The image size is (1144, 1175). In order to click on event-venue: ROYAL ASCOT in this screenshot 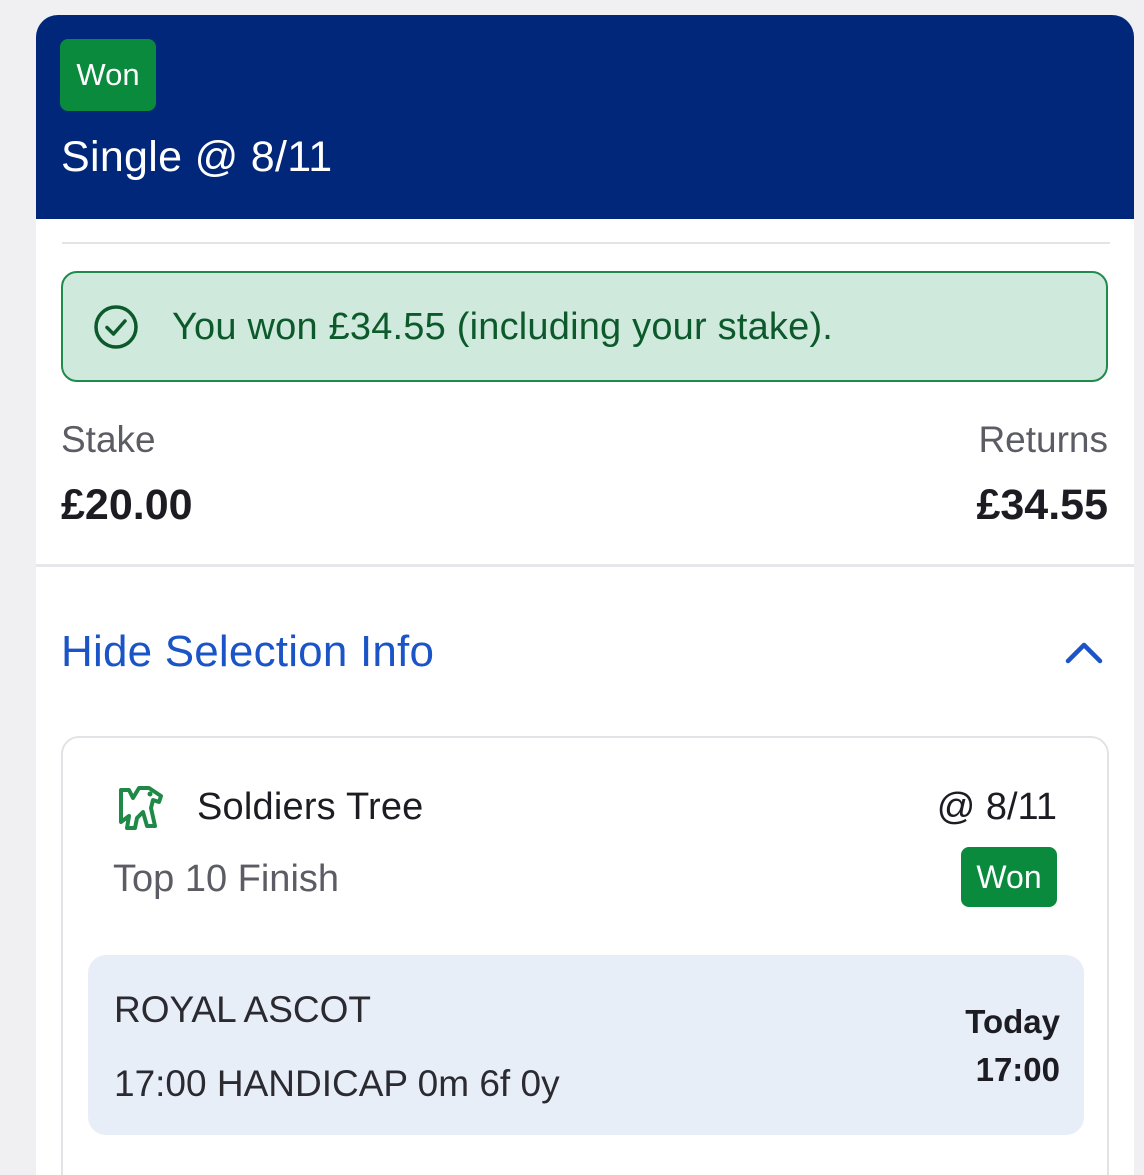, I will do `click(243, 1009)`.